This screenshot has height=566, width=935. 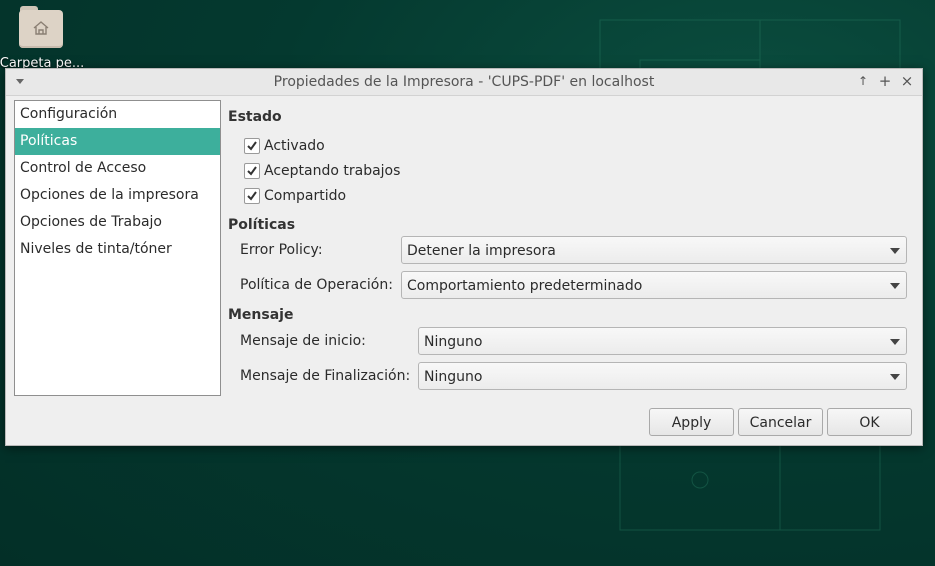 What do you see at coordinates (316, 285) in the screenshot?
I see `operation-policy-label: Política de Operación:` at bounding box center [316, 285].